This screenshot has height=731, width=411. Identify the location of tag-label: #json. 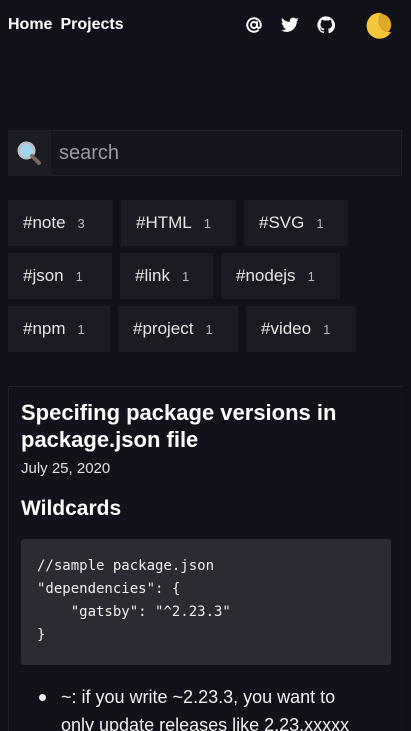
(43, 275).